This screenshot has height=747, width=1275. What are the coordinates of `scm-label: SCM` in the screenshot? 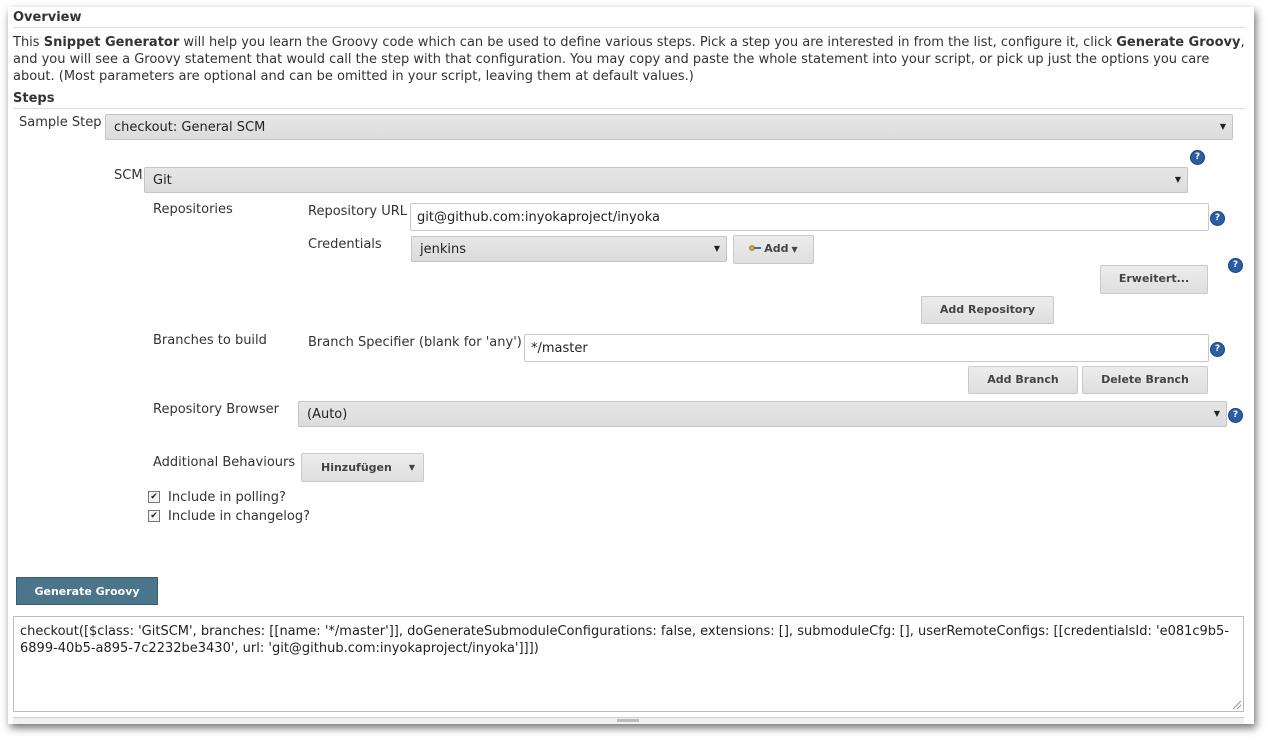 It's located at (128, 175).